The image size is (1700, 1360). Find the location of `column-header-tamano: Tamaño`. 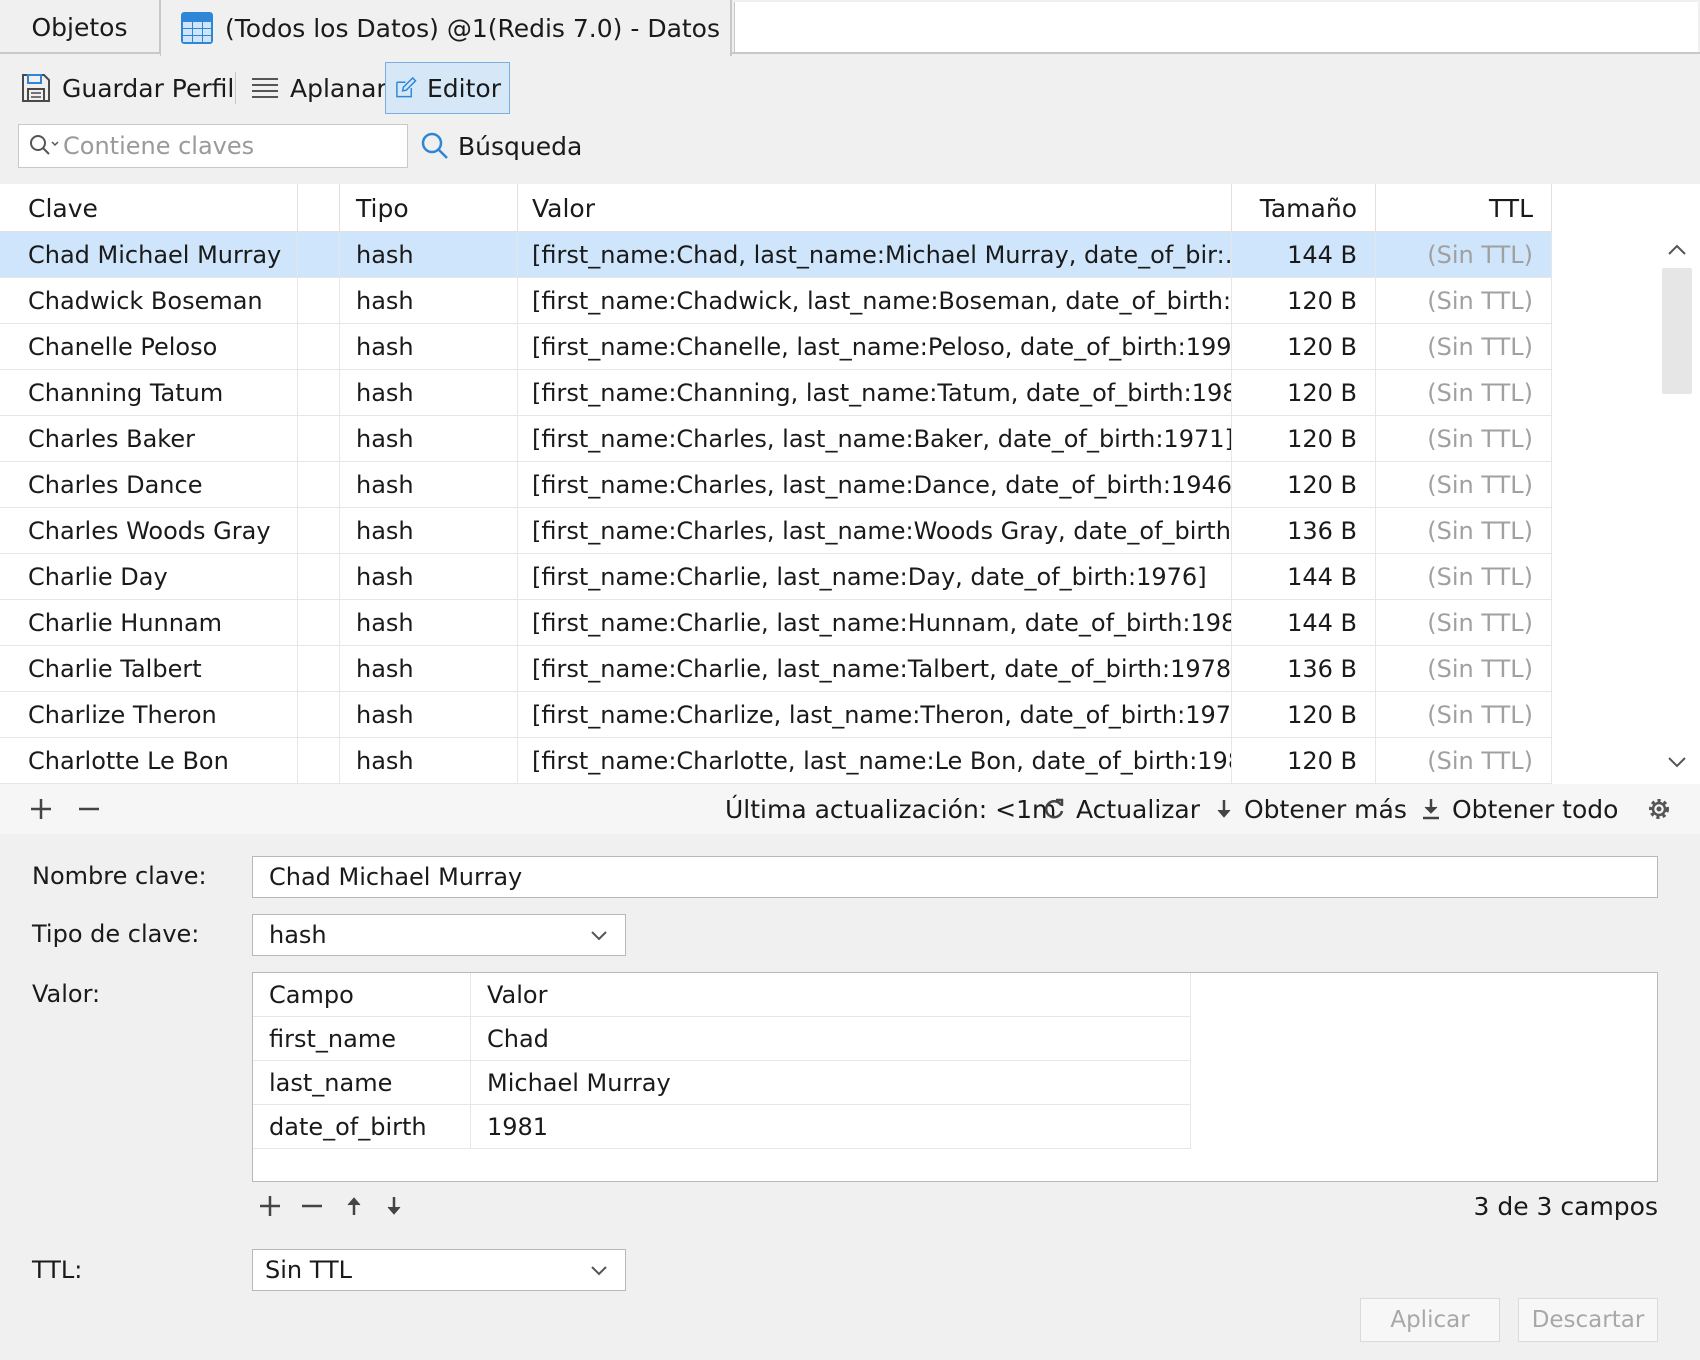

column-header-tamano: Tamaño is located at coordinates (1304, 208).